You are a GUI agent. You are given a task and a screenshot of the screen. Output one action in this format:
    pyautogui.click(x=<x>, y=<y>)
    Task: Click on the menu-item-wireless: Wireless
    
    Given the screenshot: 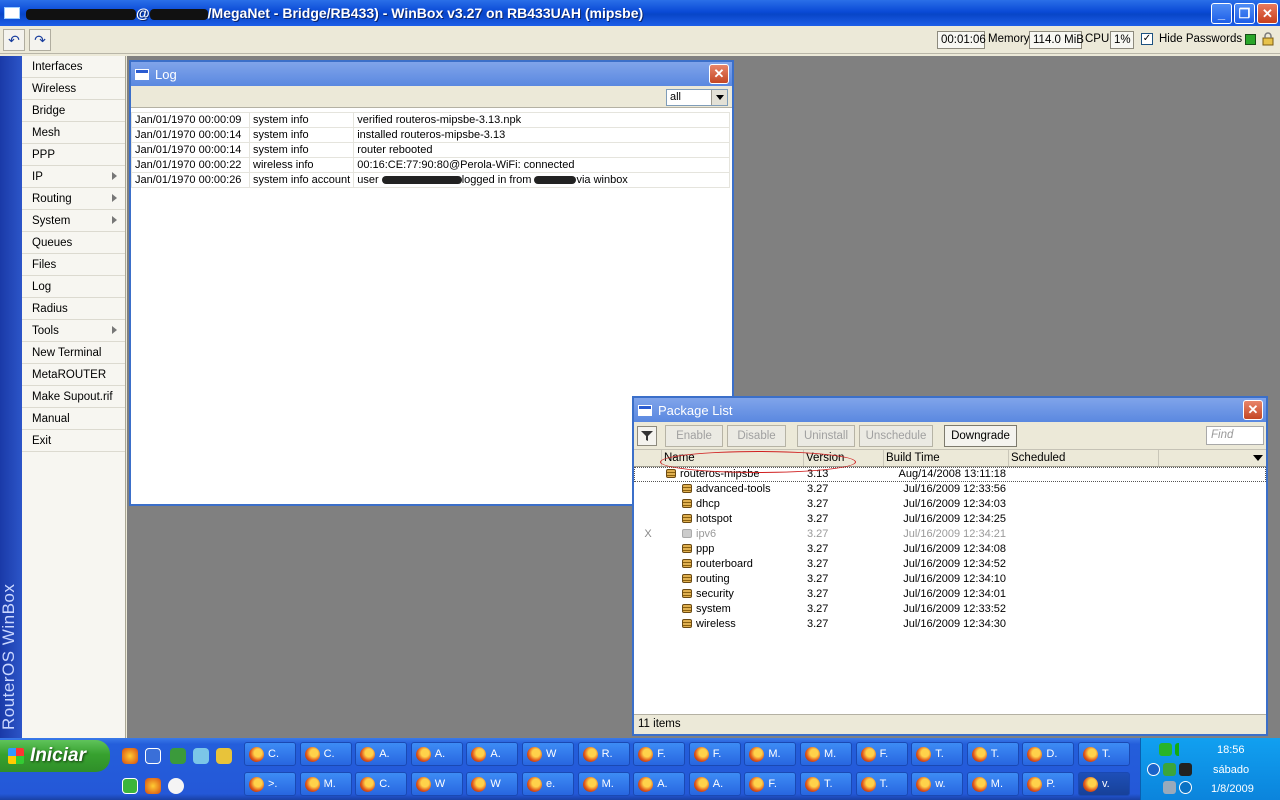 What is the action you would take?
    pyautogui.click(x=73, y=89)
    